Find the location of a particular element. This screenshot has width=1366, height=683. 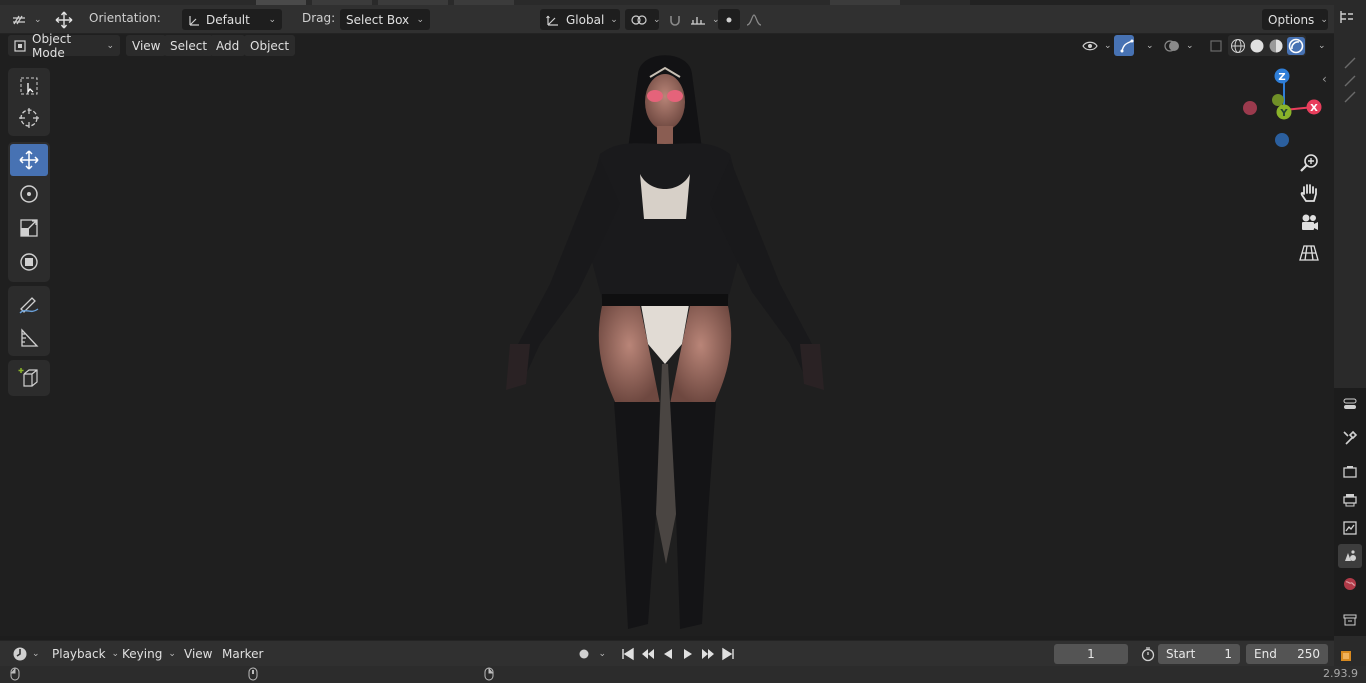

tool-properties-icon is located at coordinates (1350, 404).